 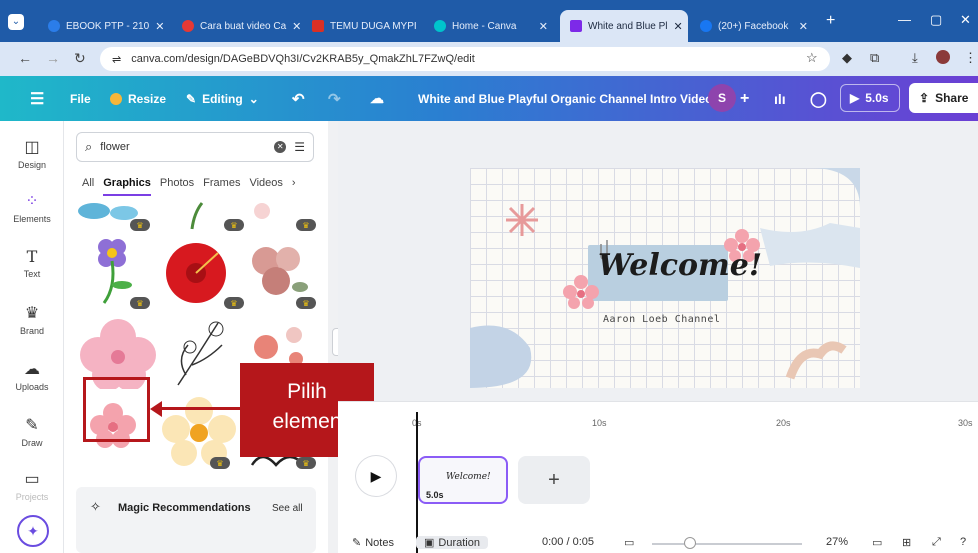 I want to click on grid-view-icon: ⊞, so click(x=906, y=542).